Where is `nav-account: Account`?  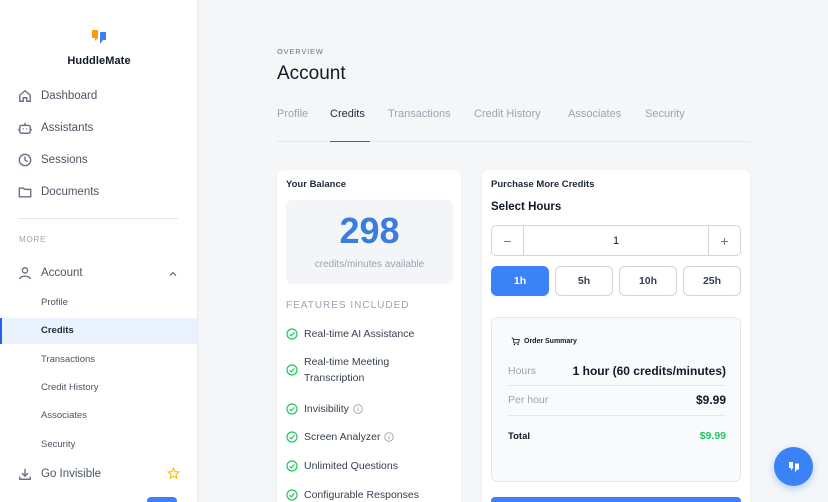
nav-account: Account is located at coordinates (50, 273).